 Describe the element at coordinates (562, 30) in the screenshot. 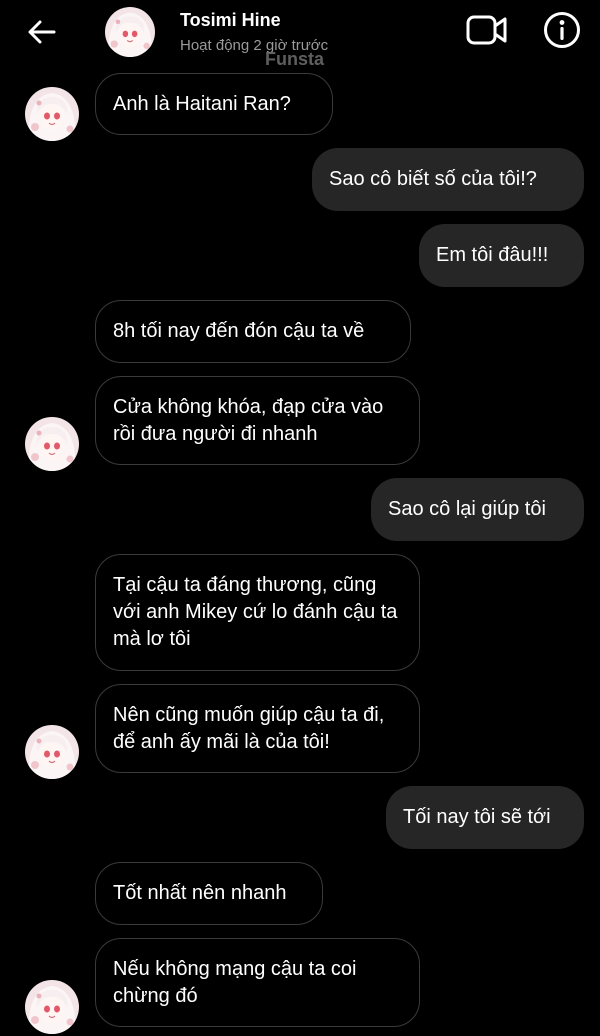

I see `info-icon` at that location.